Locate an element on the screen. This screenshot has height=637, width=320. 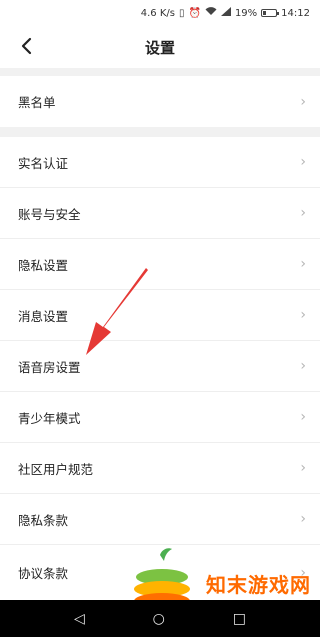
page-title: 设置 is located at coordinates (159, 47).